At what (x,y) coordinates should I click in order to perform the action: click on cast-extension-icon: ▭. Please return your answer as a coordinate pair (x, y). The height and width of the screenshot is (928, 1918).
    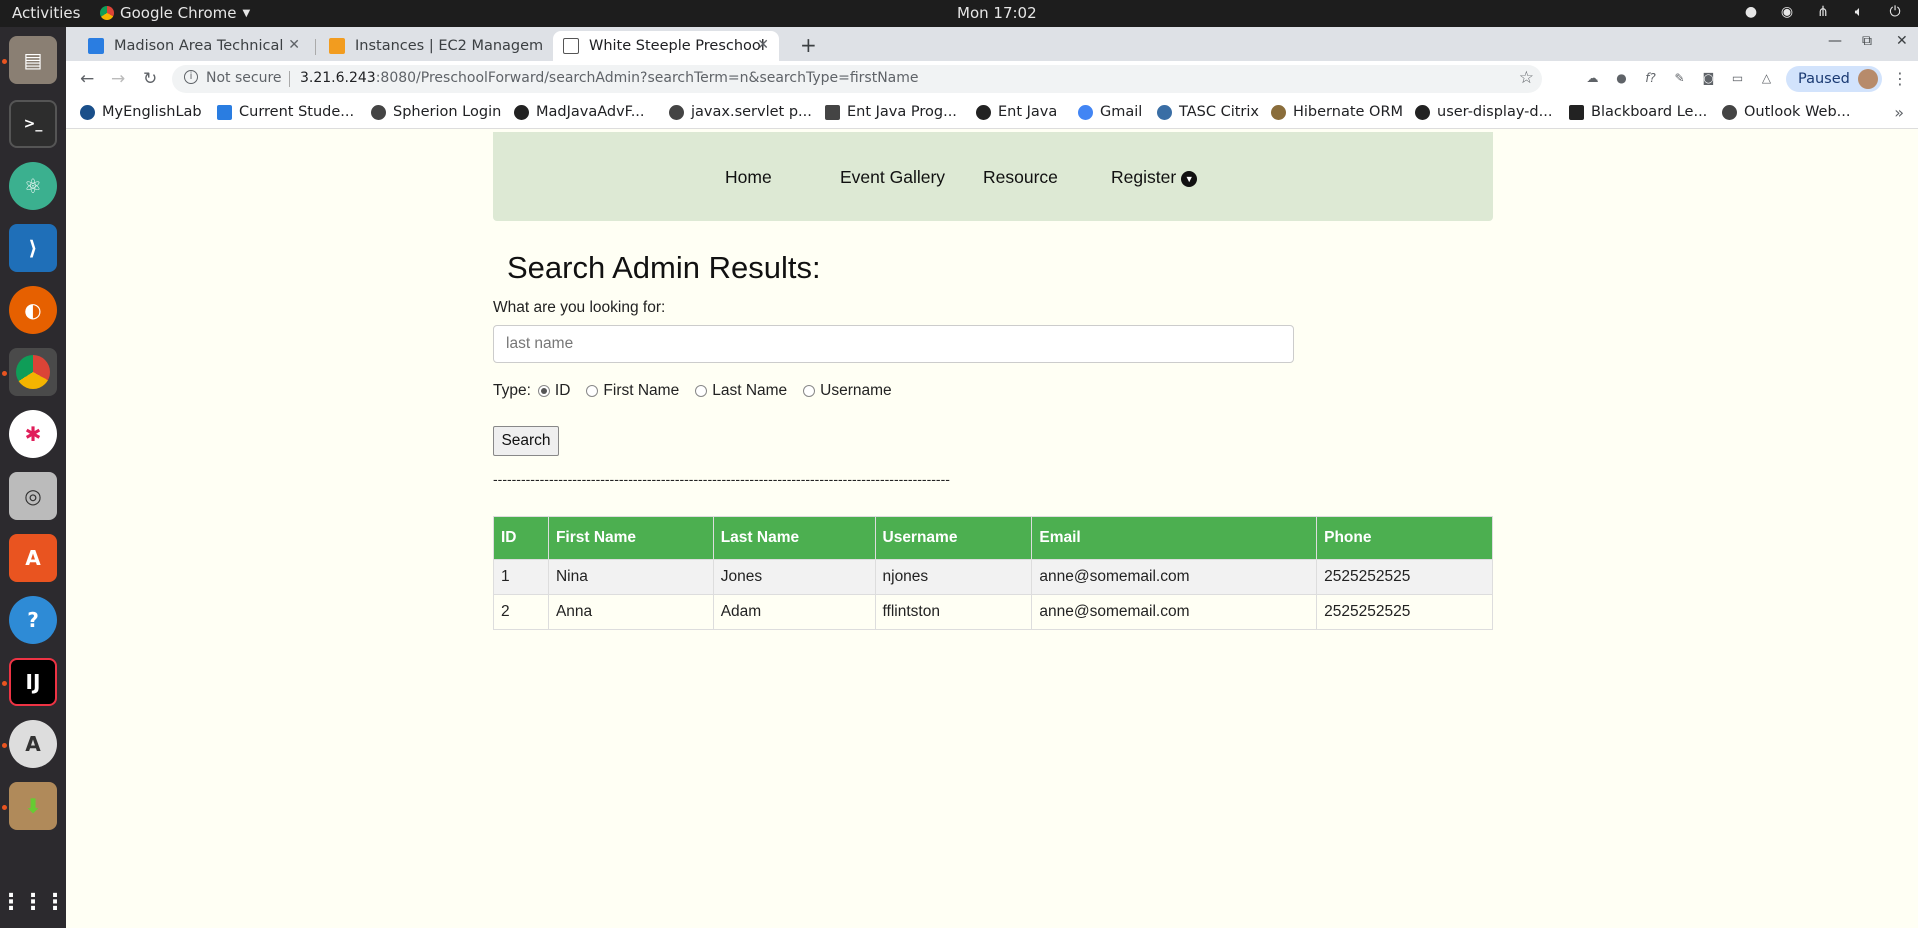
    Looking at the image, I should click on (1737, 78).